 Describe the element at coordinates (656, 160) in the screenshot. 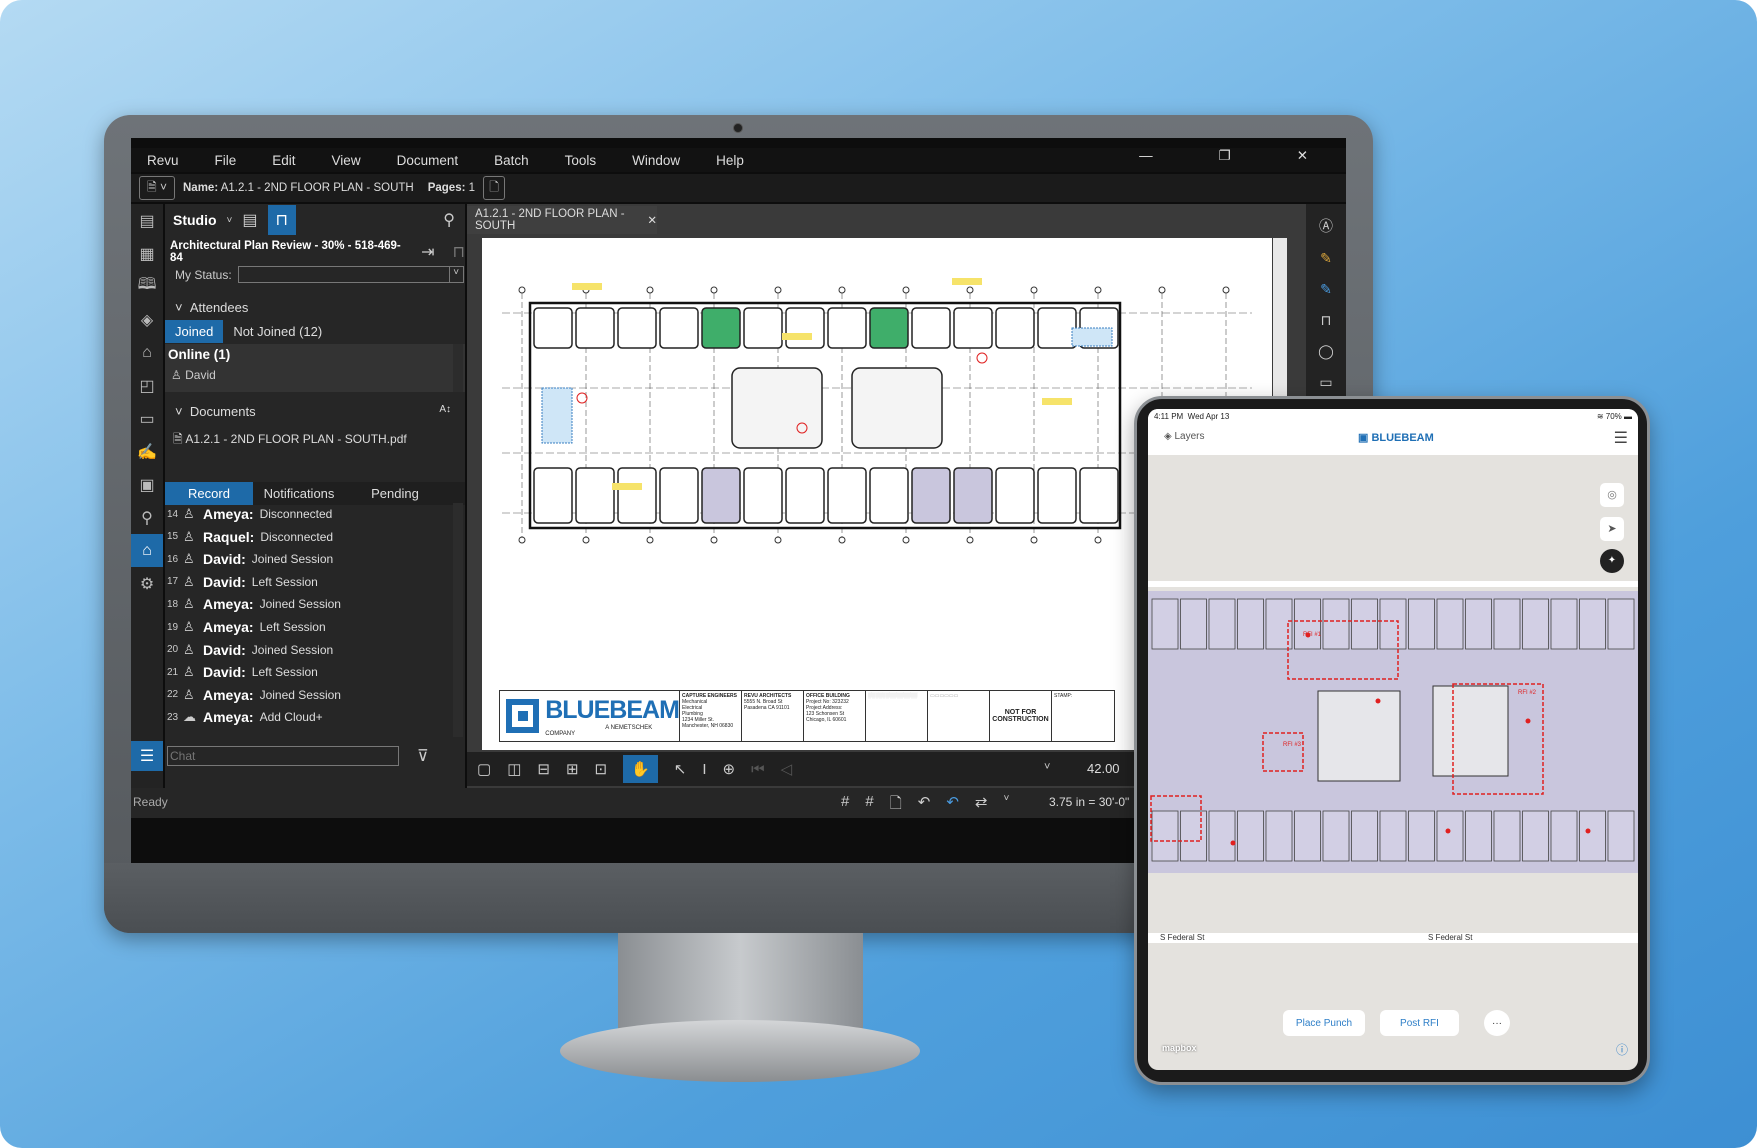

I see `menu-window: Window` at that location.